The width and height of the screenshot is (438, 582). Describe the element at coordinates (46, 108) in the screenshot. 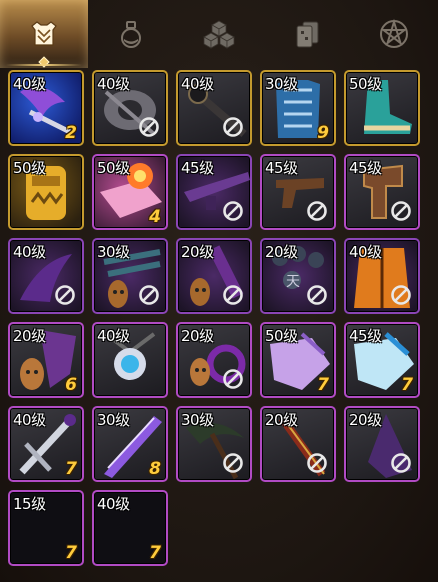

I see `item-slot: 40级 2` at that location.